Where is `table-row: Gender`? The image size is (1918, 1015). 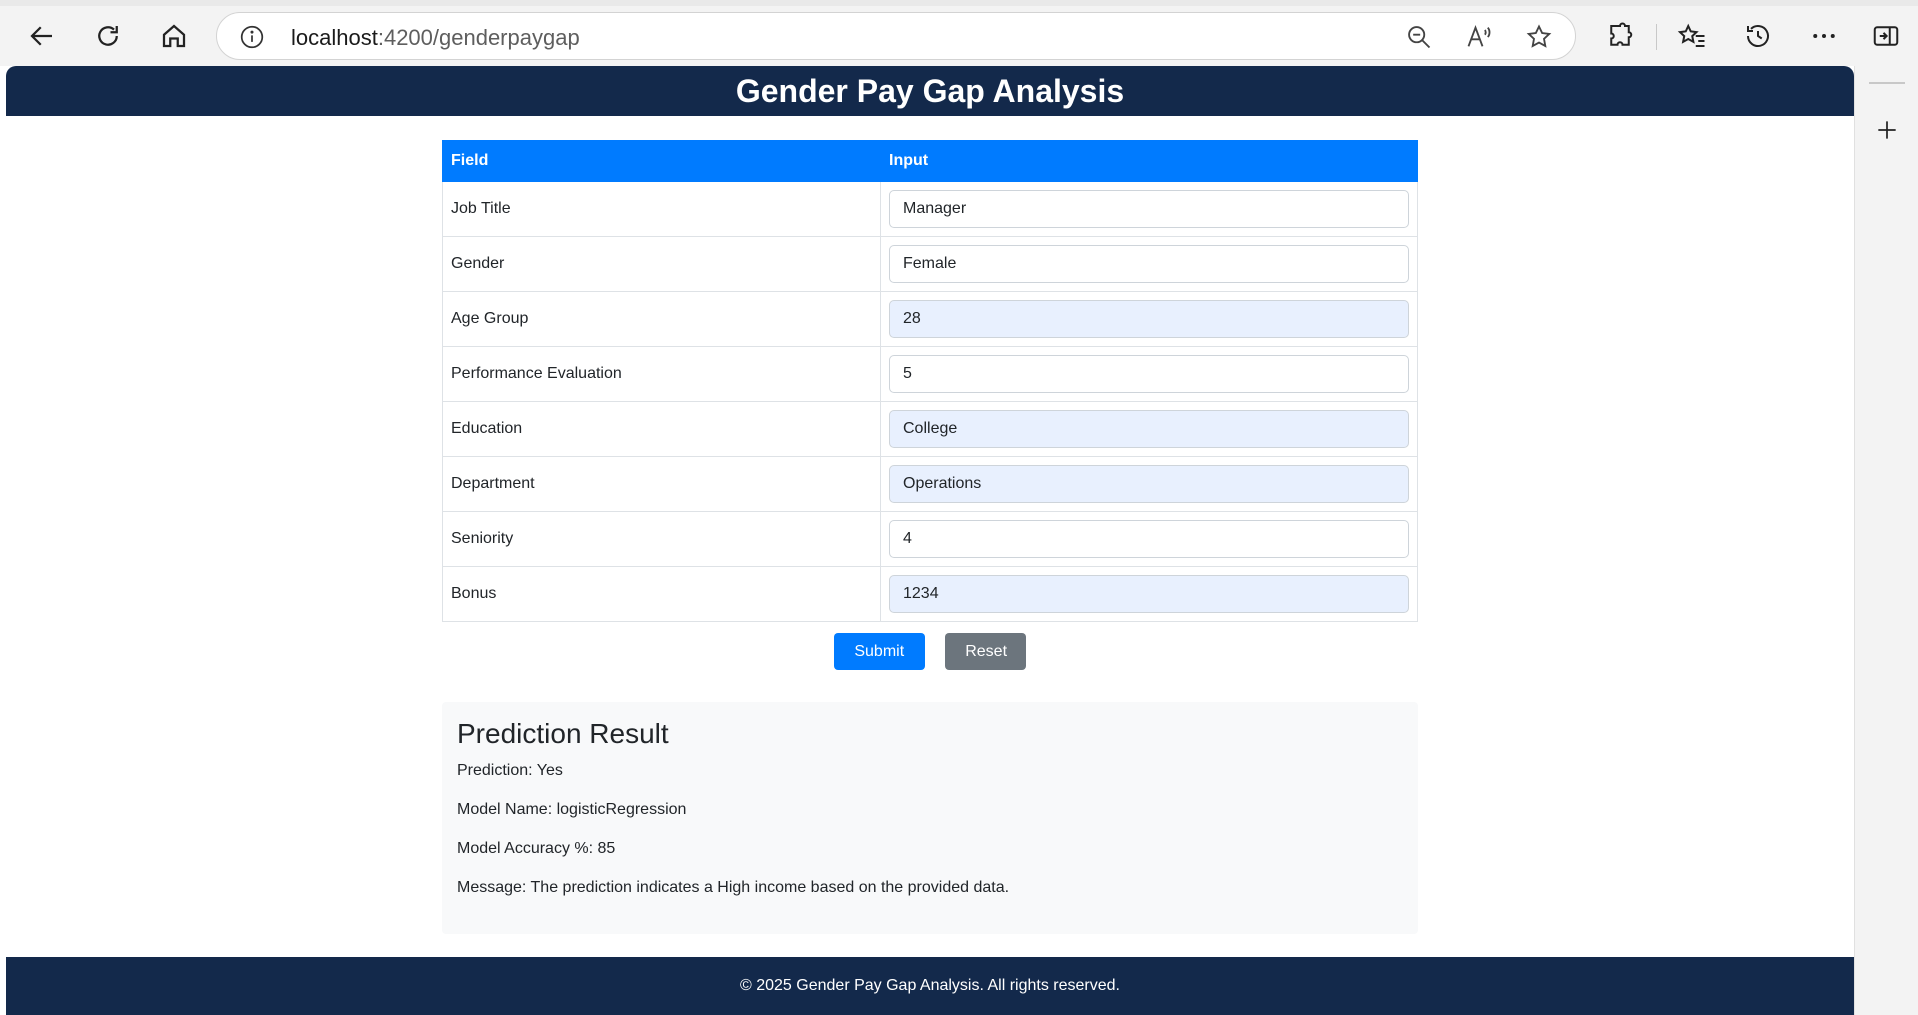
table-row: Gender is located at coordinates (930, 264).